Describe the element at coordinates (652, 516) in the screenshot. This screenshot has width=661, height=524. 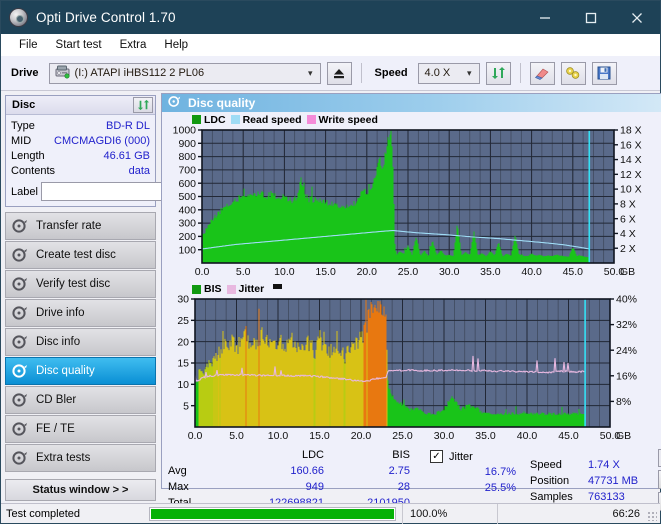
I see `resize-grip` at that location.